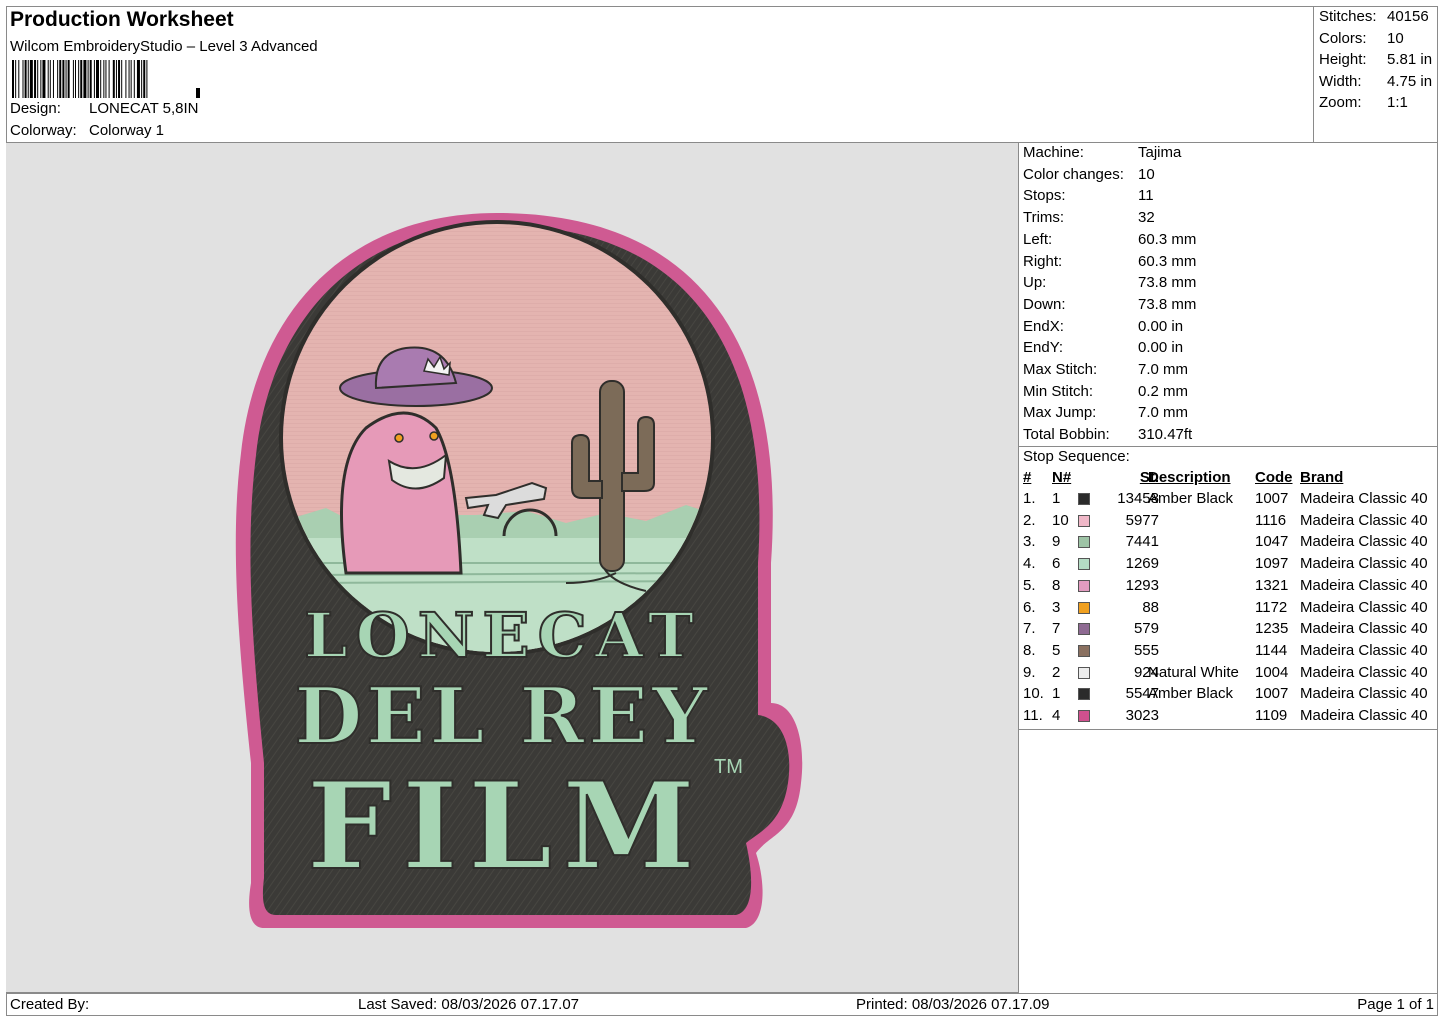 This screenshot has height=1021, width=1445. What do you see at coordinates (1076, 456) in the screenshot?
I see `stop-sequence-title: Stop Sequence:` at bounding box center [1076, 456].